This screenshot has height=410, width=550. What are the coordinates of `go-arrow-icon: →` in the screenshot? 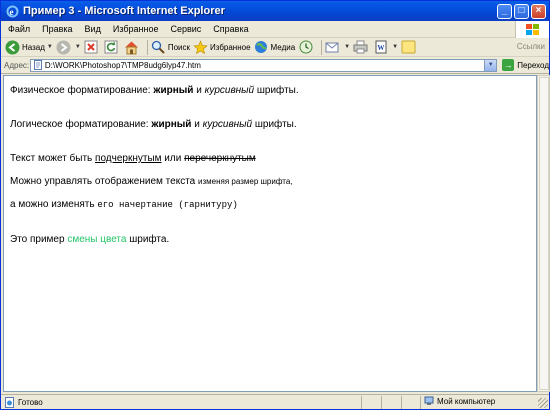 It's located at (508, 65).